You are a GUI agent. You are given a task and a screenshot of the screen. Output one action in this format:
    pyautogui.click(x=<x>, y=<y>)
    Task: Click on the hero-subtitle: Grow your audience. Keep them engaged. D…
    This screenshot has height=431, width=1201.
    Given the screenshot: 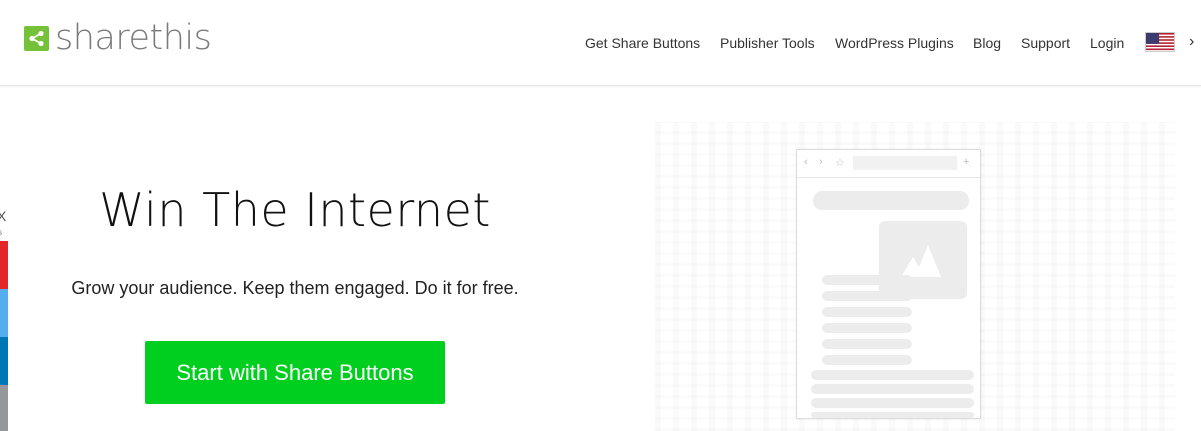 What is the action you would take?
    pyautogui.click(x=295, y=288)
    